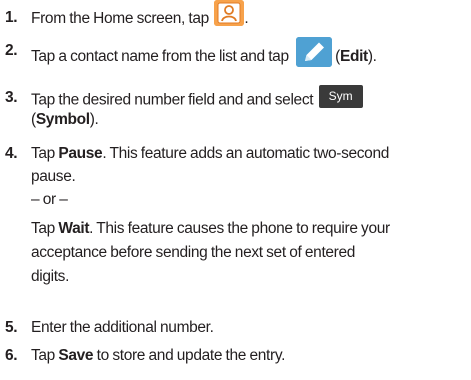 The image size is (471, 380). What do you see at coordinates (158, 355) in the screenshot?
I see `step-text: Tap Save to store and update the entry.` at bounding box center [158, 355].